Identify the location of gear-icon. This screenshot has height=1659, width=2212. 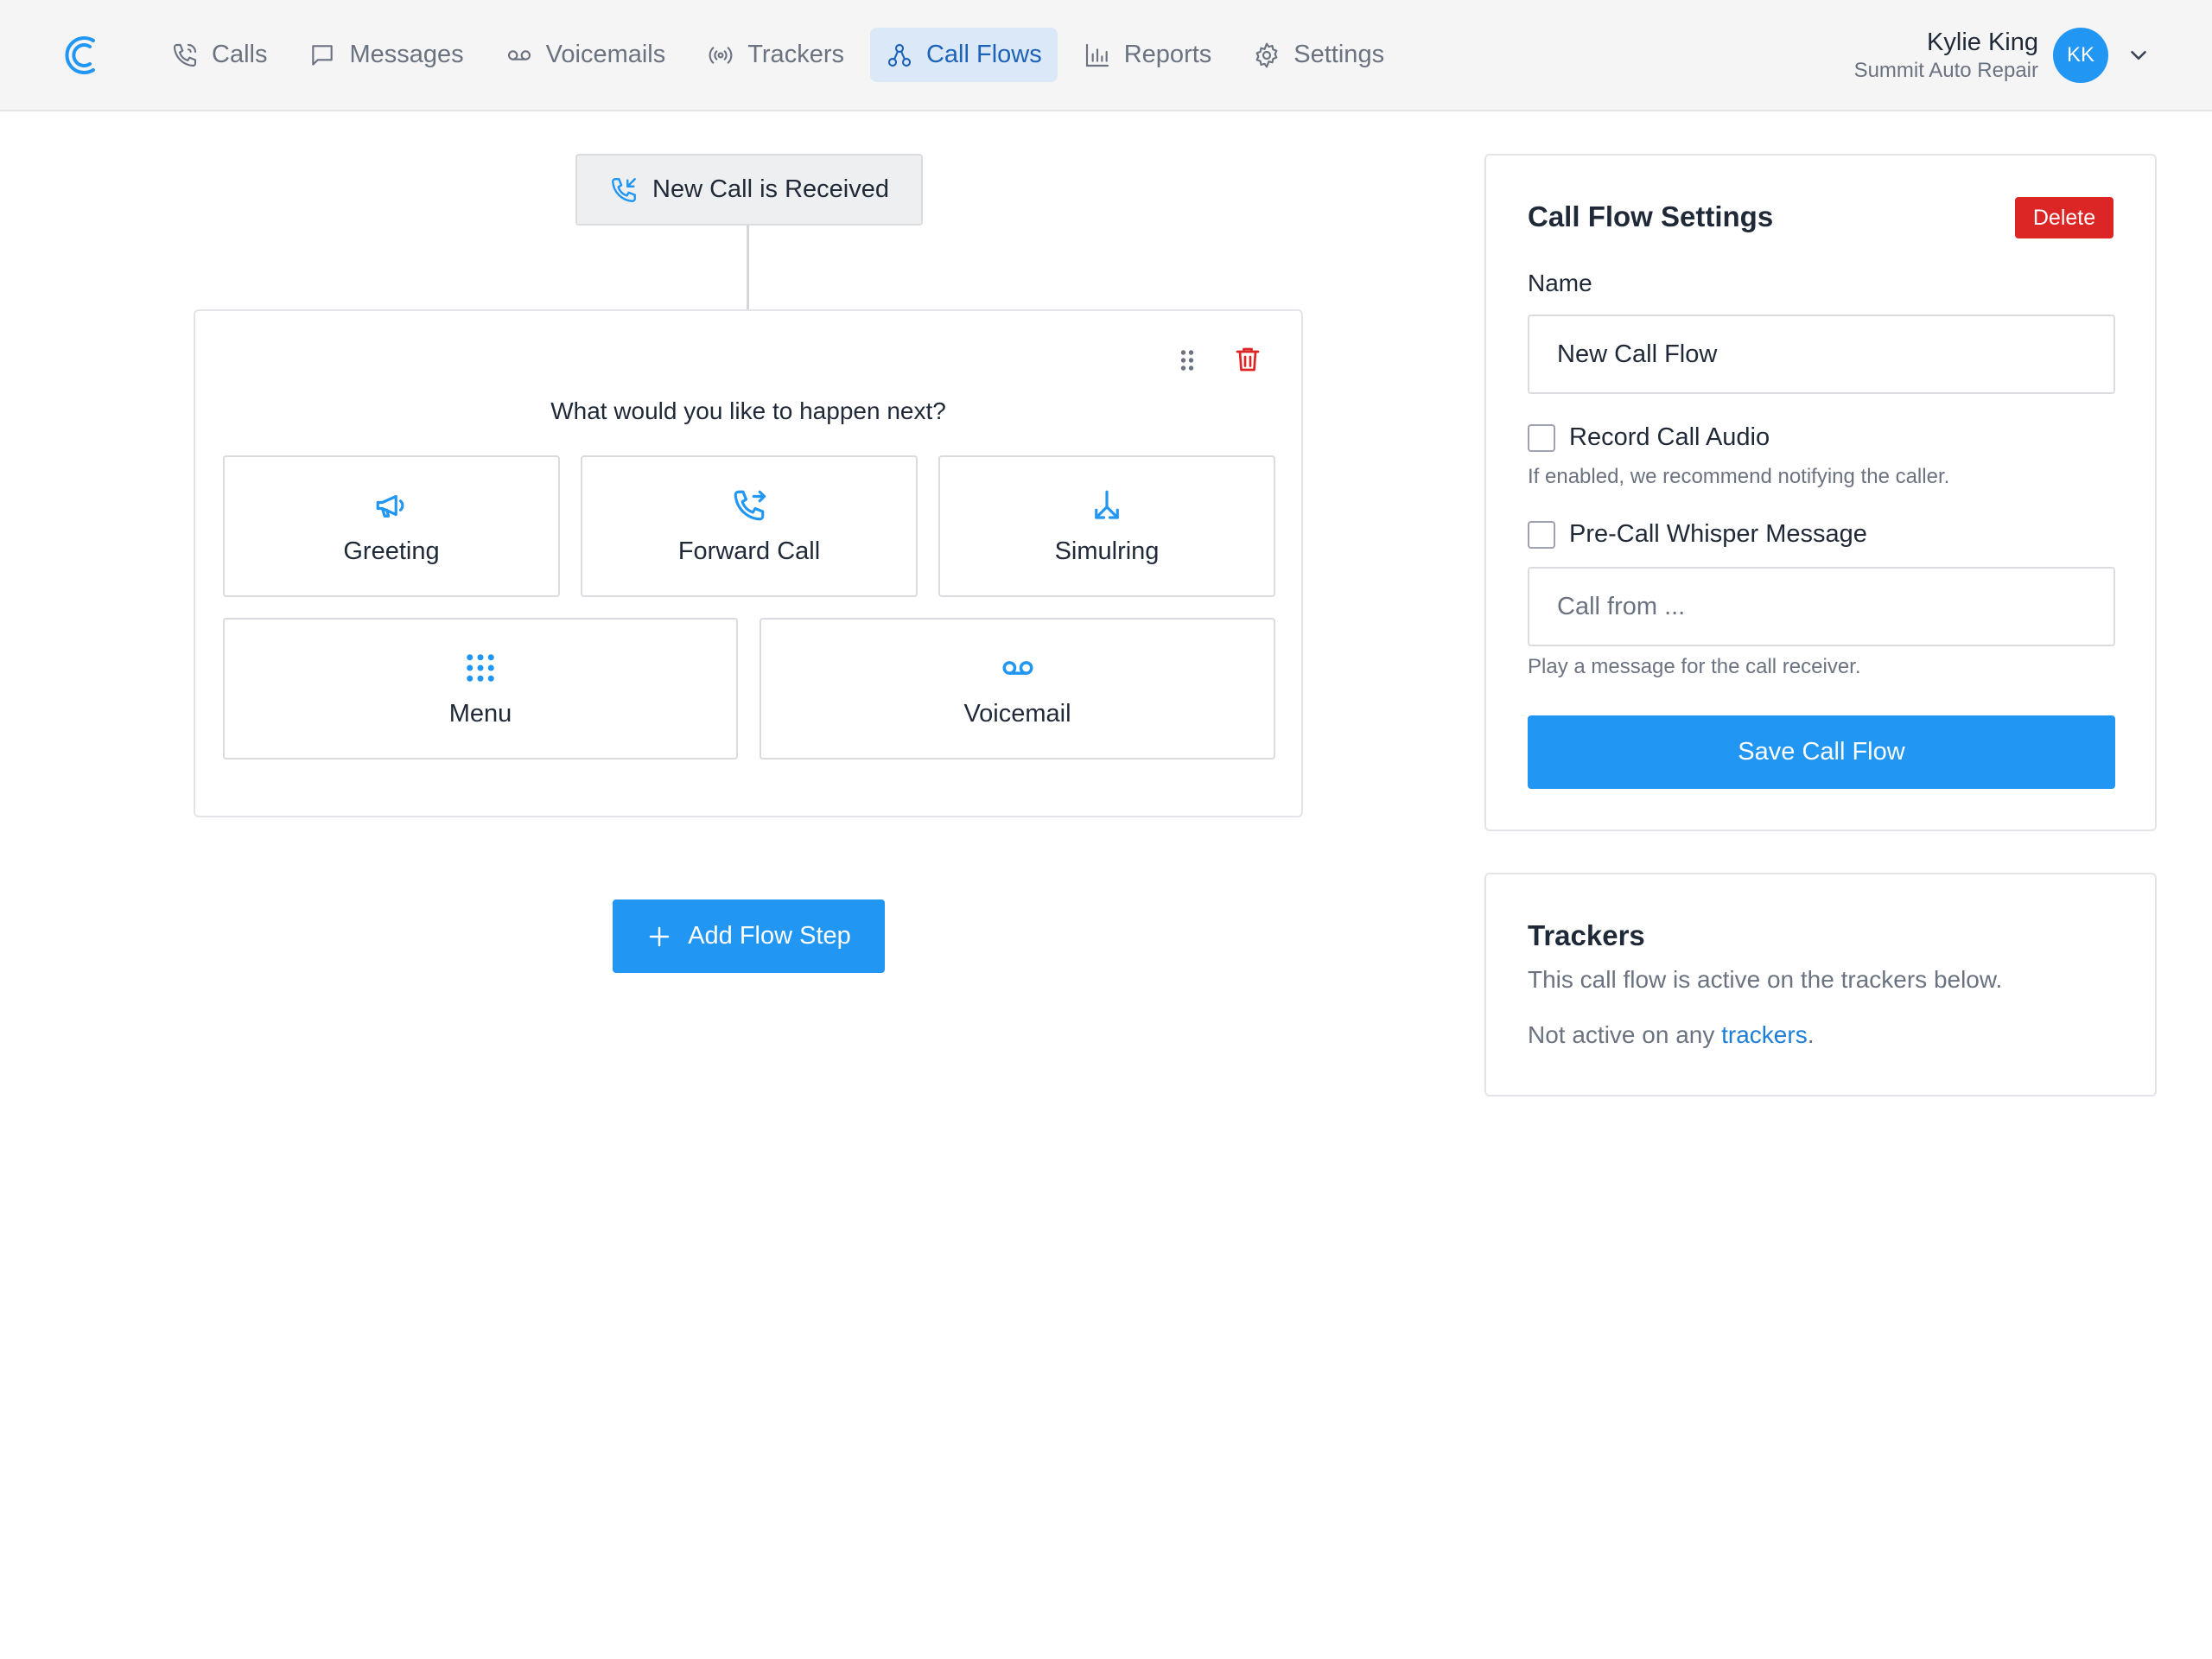
(1266, 54).